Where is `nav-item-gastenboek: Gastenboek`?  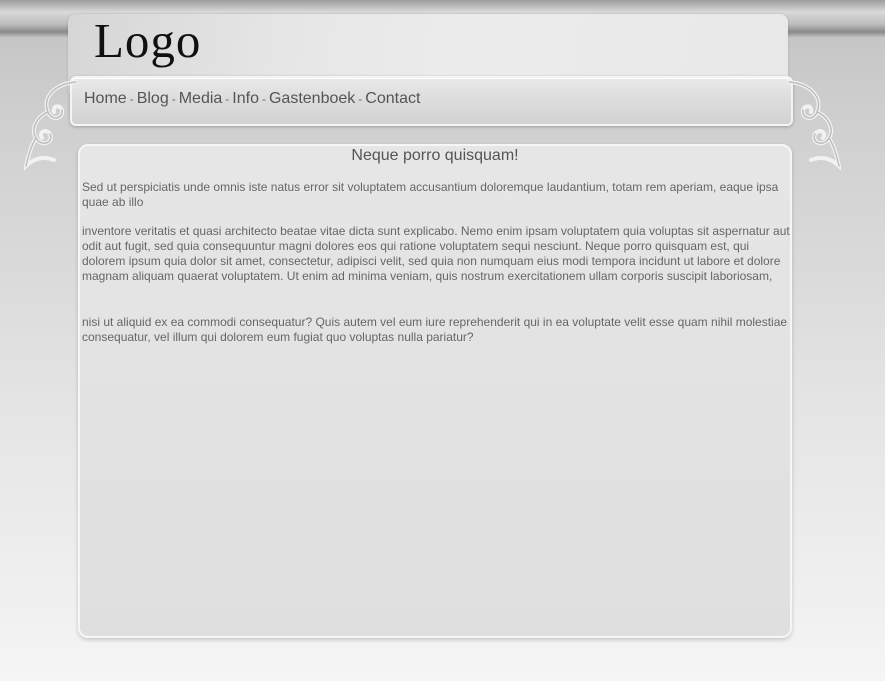
nav-item-gastenboek: Gastenboek is located at coordinates (312, 99).